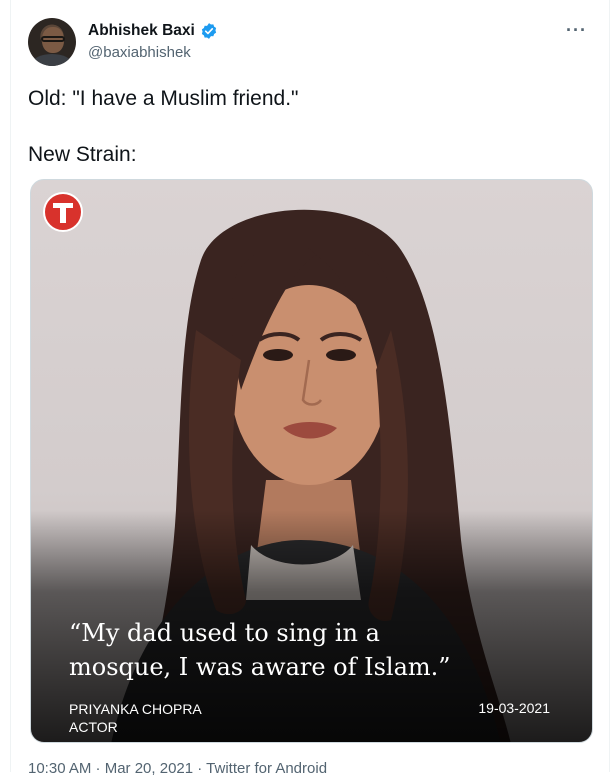  Describe the element at coordinates (53, 39) in the screenshot. I see `avatar-glasses` at that location.